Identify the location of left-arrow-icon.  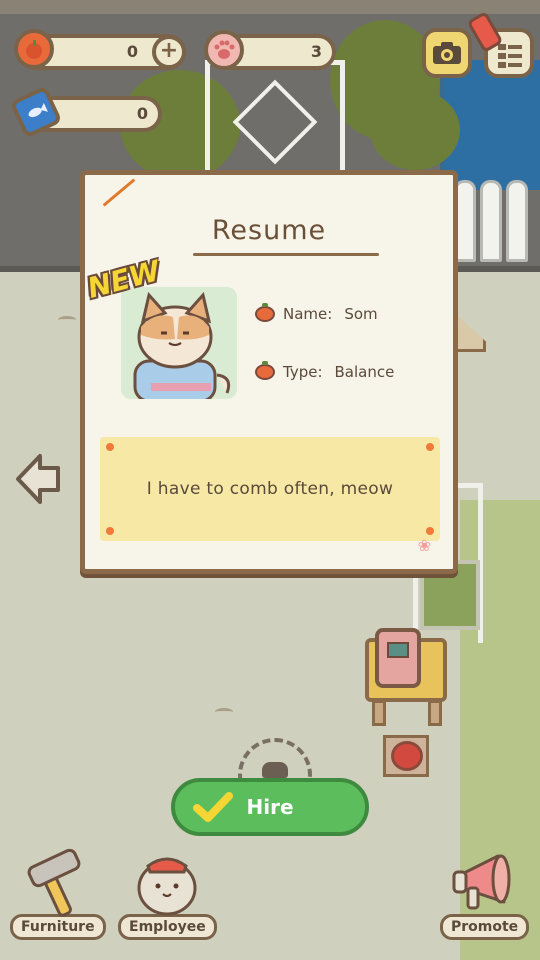
(38, 479).